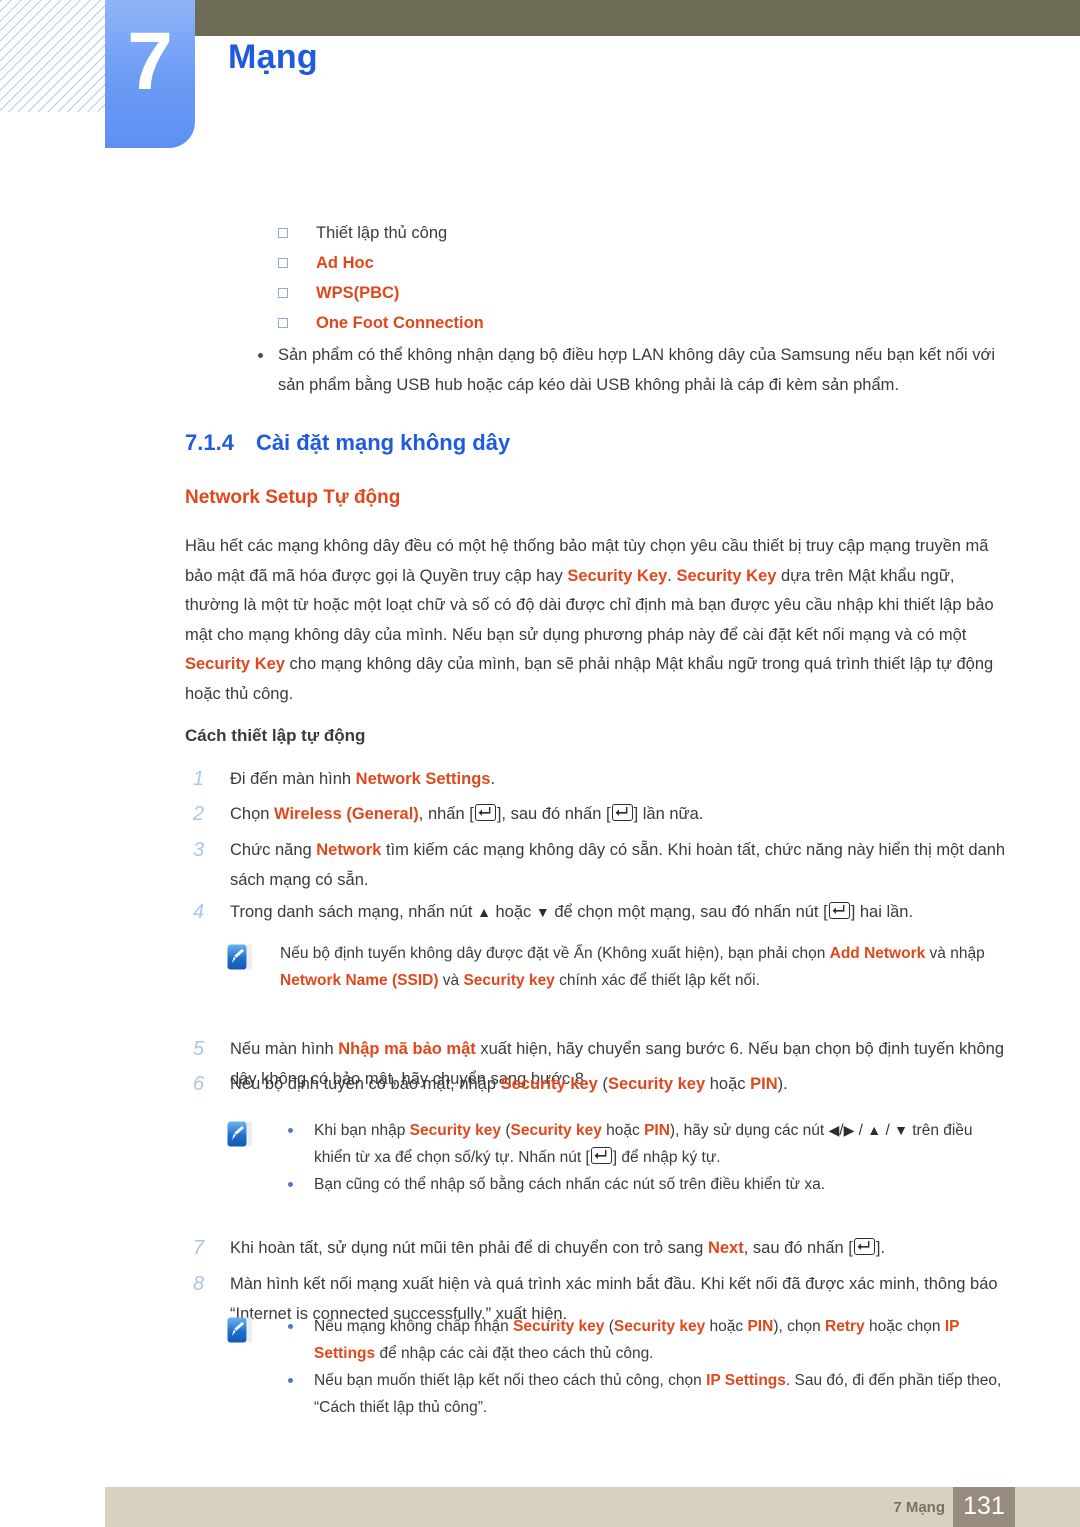 This screenshot has height=1527, width=1080. Describe the element at coordinates (199, 850) in the screenshot. I see `step-number: 3` at that location.